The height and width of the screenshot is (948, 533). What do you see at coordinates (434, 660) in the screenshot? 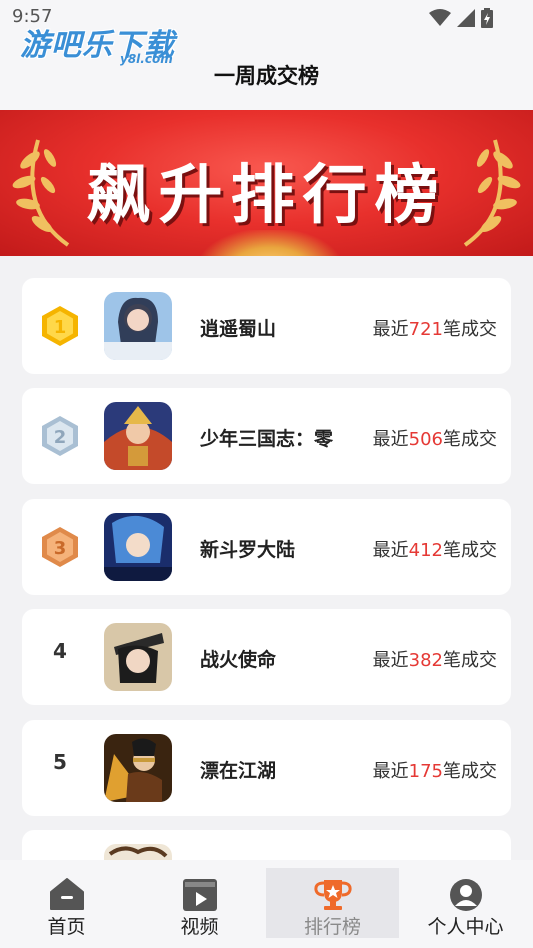
I see `deal-count: 最近382笔成交` at bounding box center [434, 660].